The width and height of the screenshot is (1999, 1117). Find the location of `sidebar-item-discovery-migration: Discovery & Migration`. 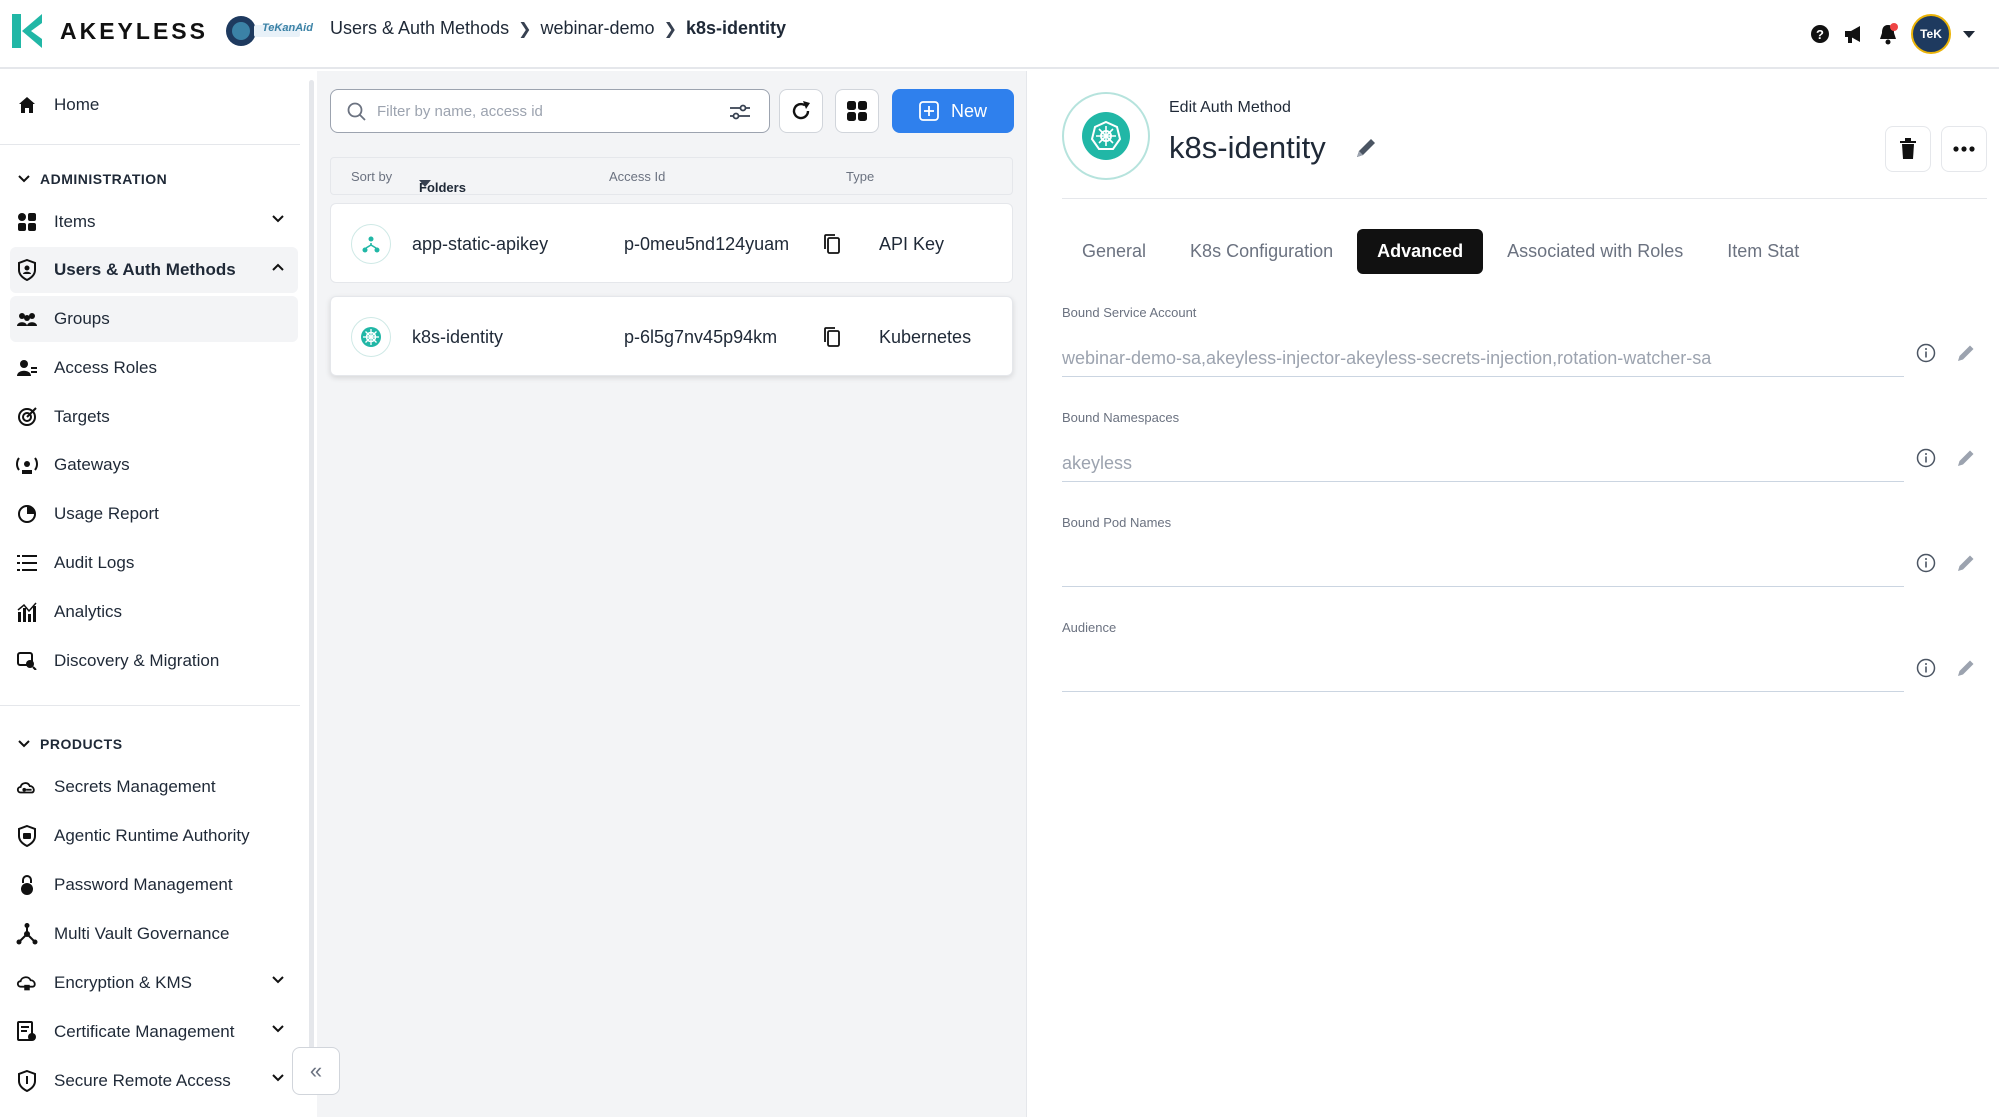

sidebar-item-discovery-migration: Discovery & Migration is located at coordinates (154, 661).